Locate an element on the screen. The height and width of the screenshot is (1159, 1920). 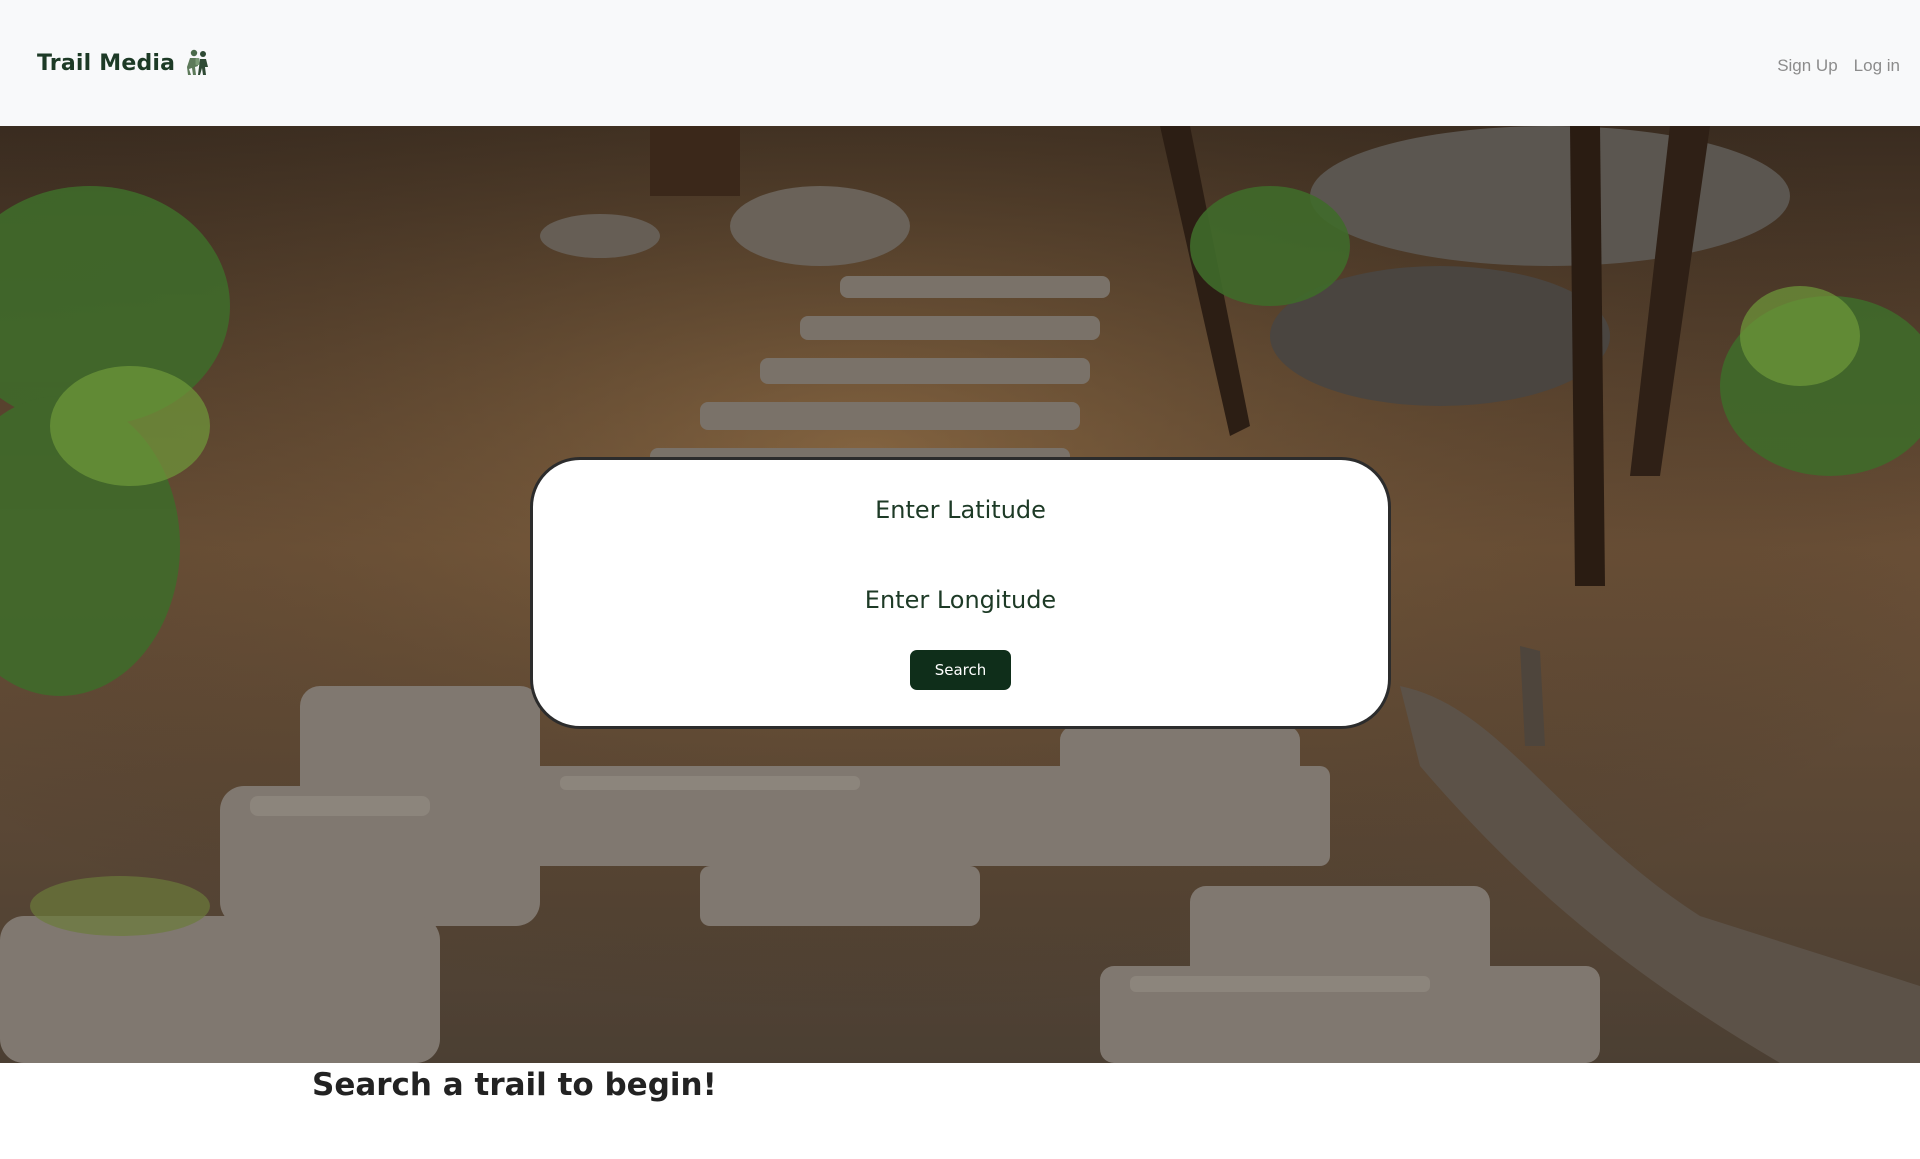
search-form: Search is located at coordinates (960, 593).